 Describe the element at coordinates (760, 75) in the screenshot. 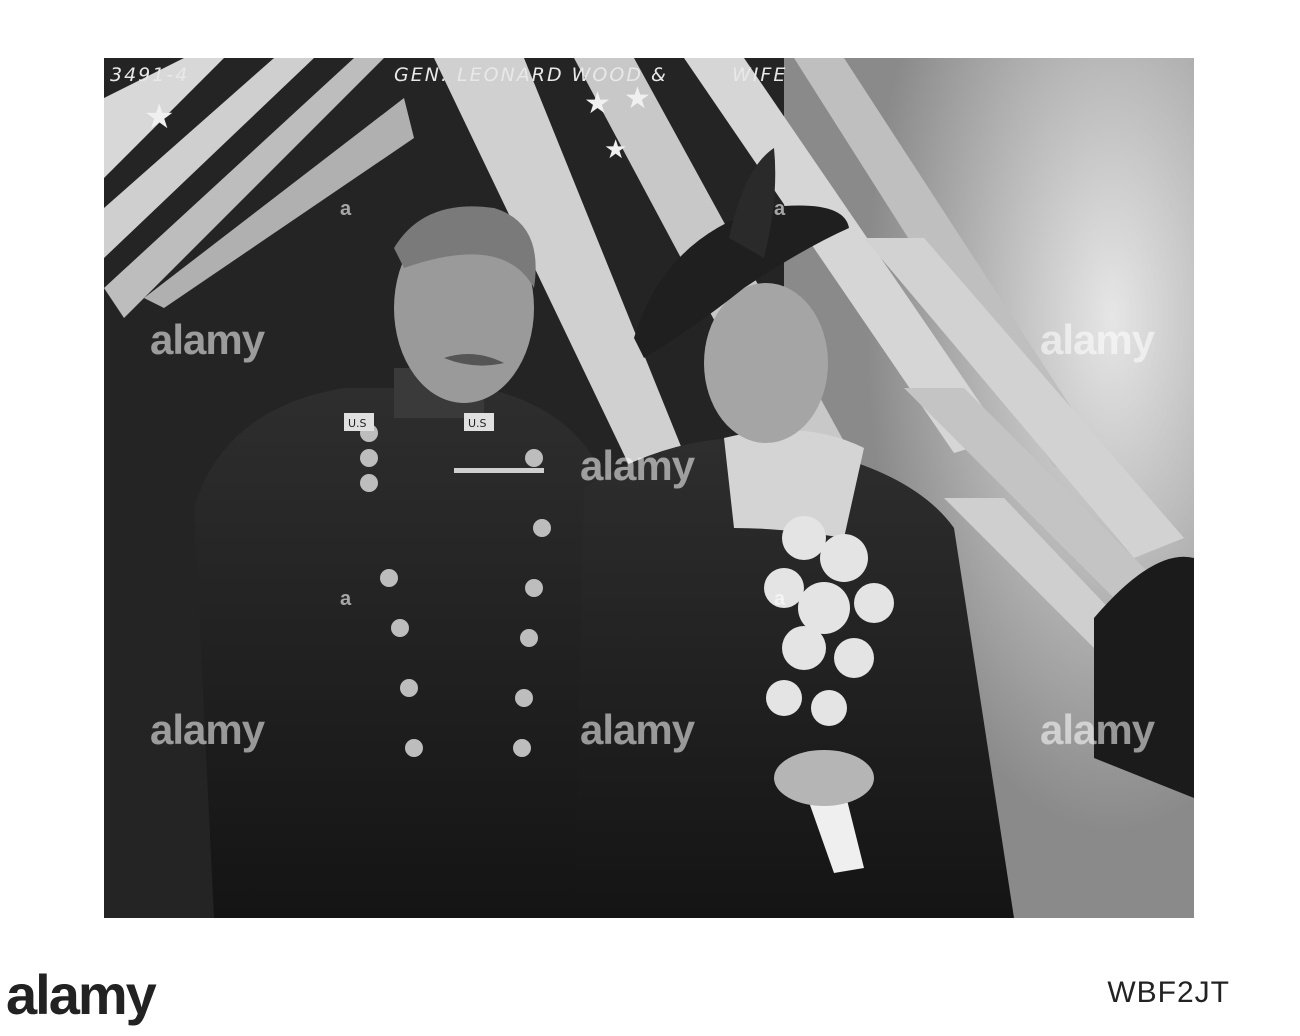

I see `photo-caption-wife: WIFE` at that location.